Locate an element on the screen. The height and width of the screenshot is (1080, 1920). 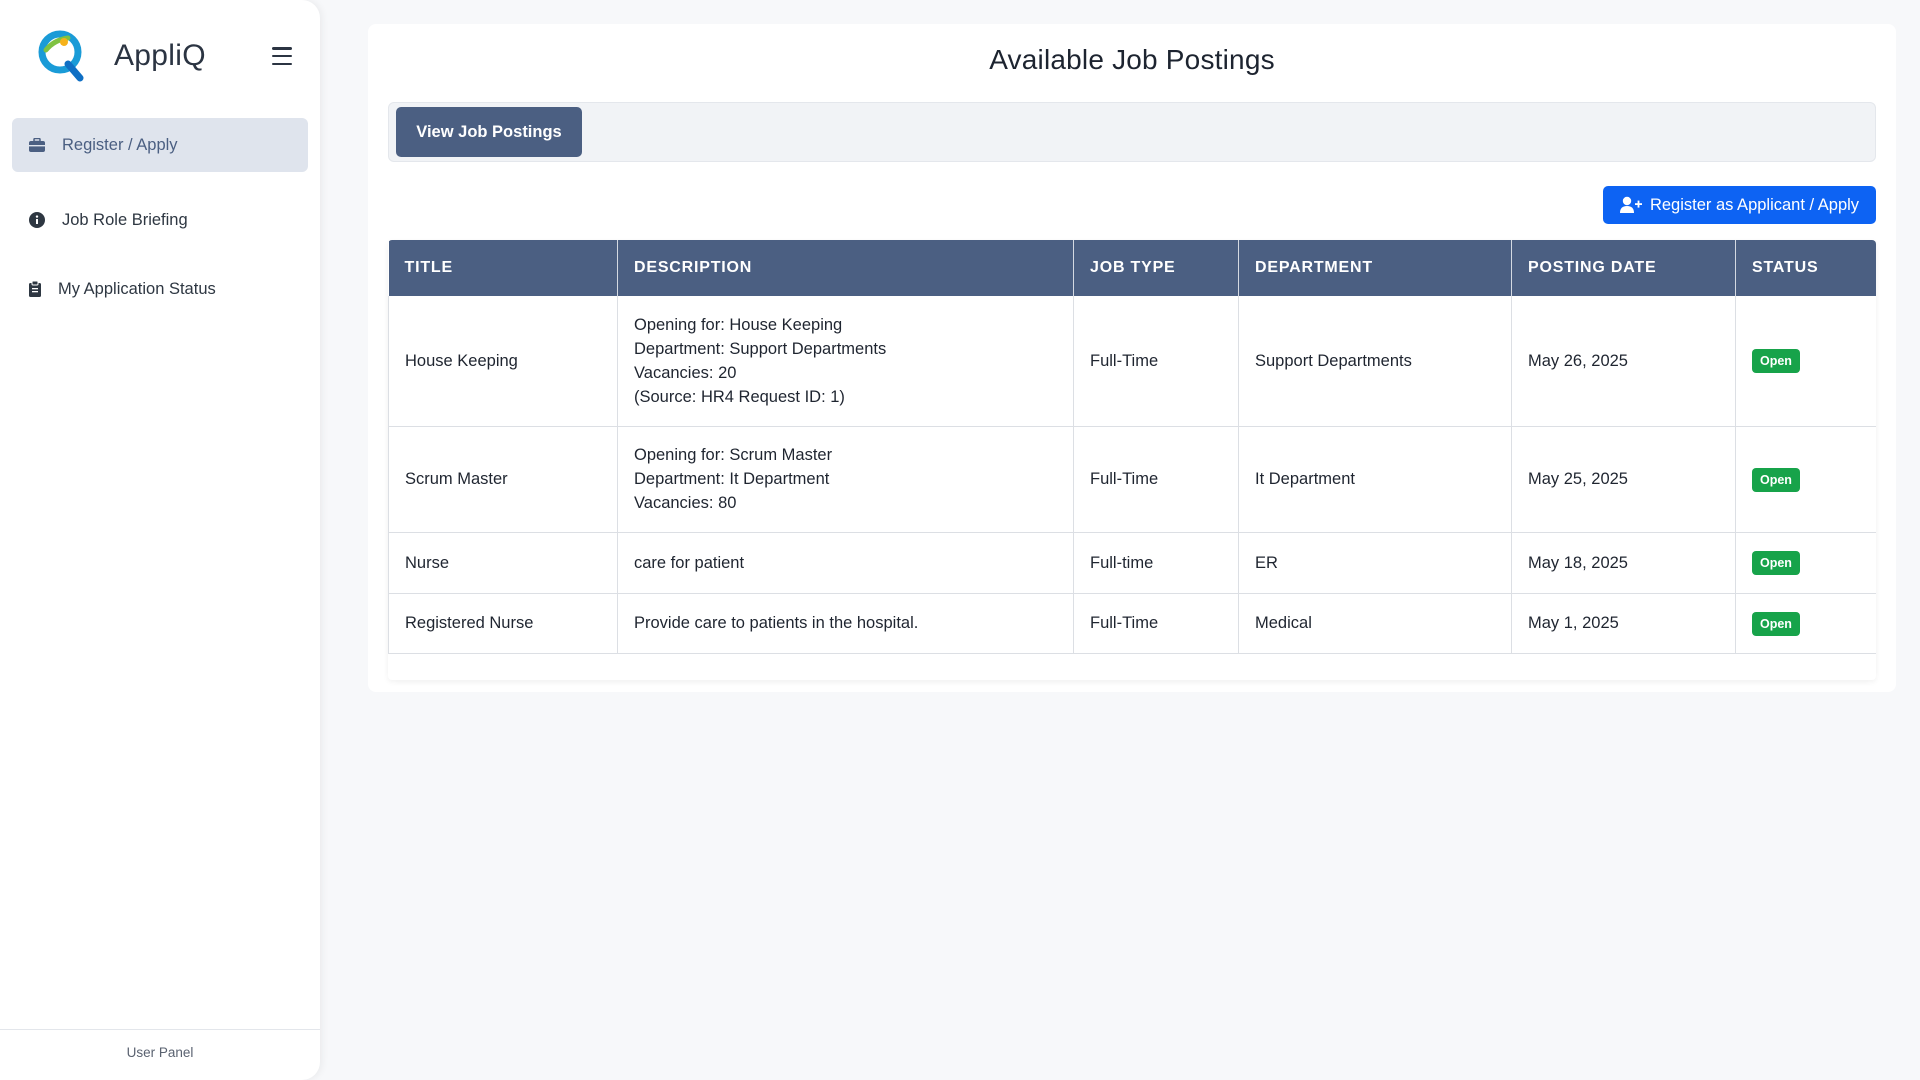
description-line: Vacancies: 20 is located at coordinates (685, 372).